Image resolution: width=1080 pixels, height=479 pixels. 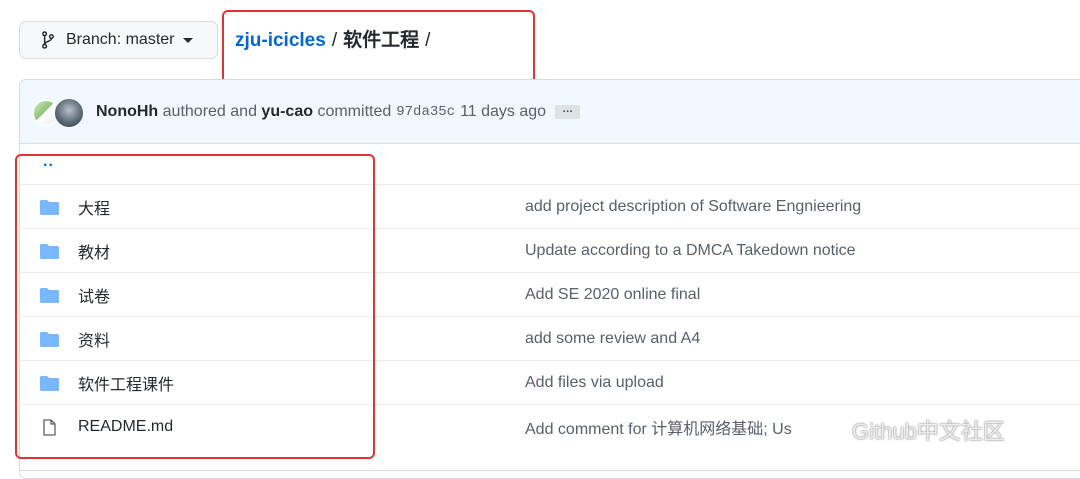 I want to click on commit-author-link: NonoHh, so click(x=127, y=112).